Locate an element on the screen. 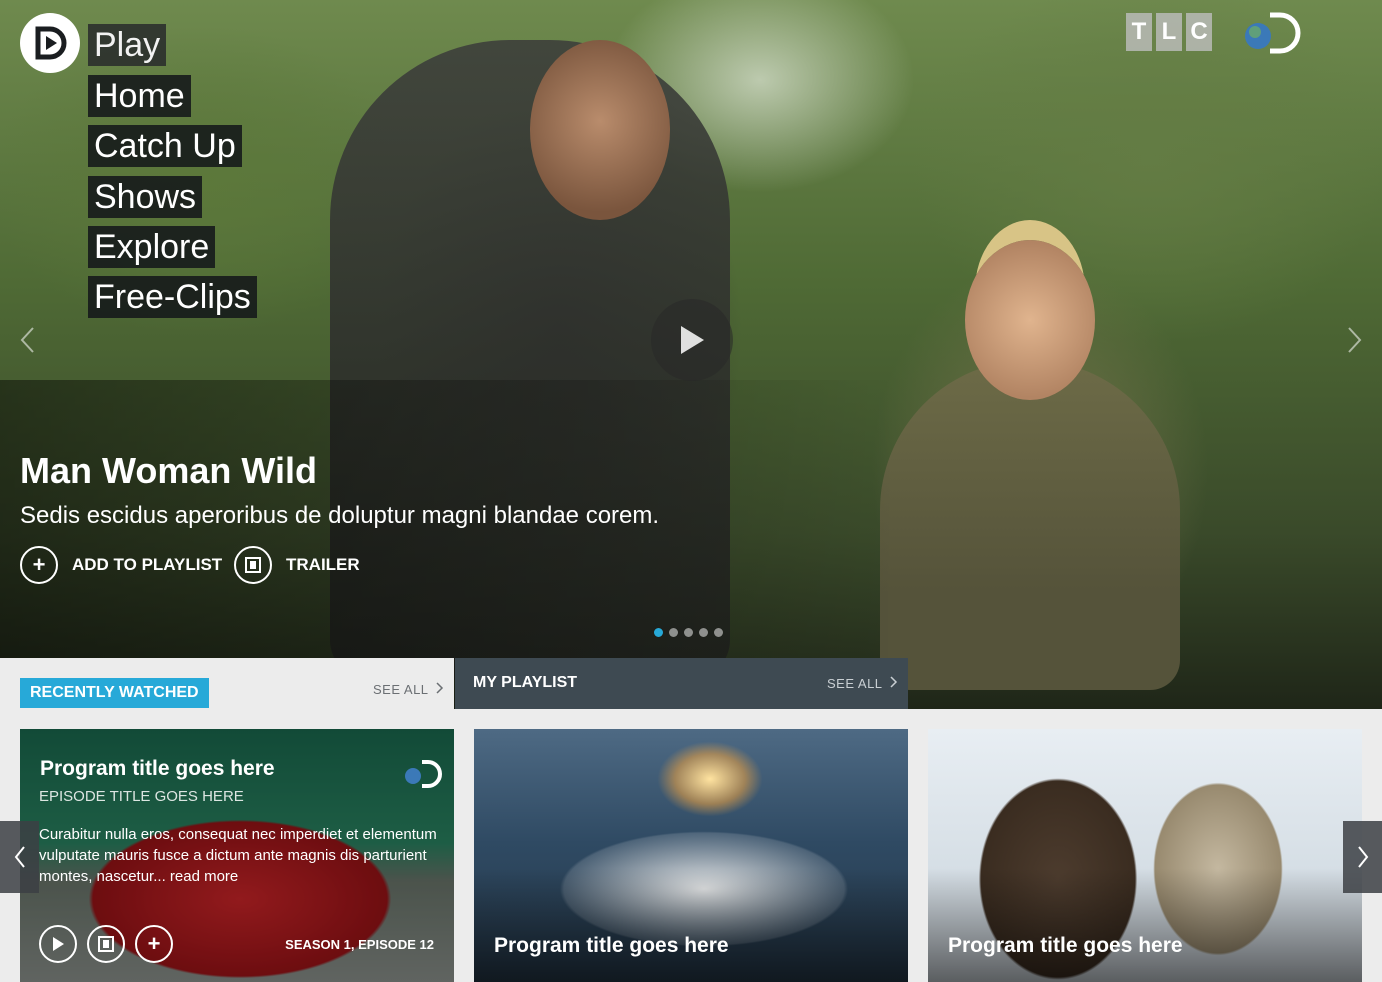 Image resolution: width=1382 pixels, height=982 pixels. card-trailer-button is located at coordinates (106, 944).